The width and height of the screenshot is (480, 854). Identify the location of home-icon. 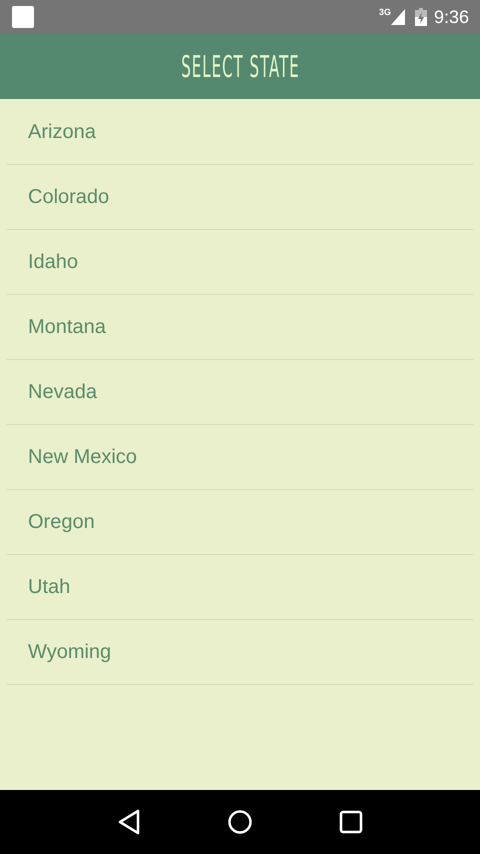
(240, 822).